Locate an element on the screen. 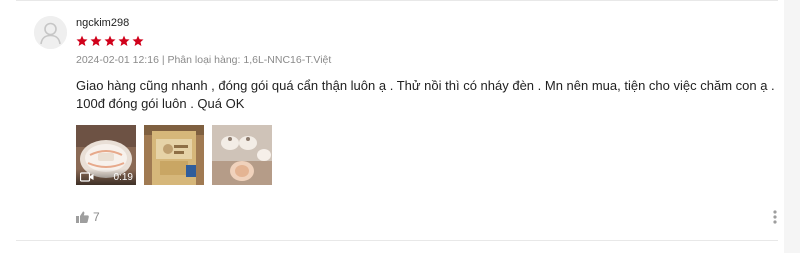 This screenshot has height=253, width=800. package-photo-image is located at coordinates (174, 155).